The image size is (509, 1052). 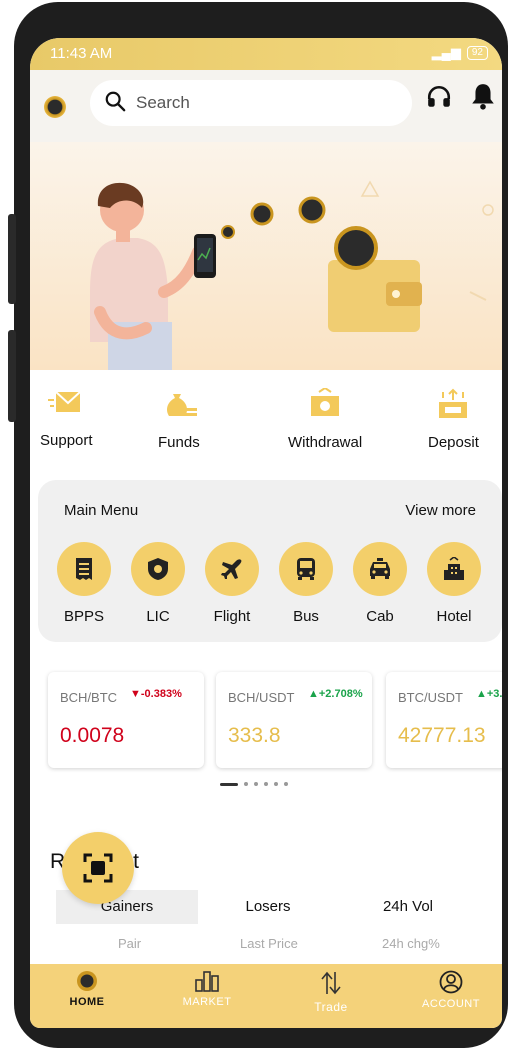 I want to click on menu-item-flight: Flight, so click(x=232, y=583).